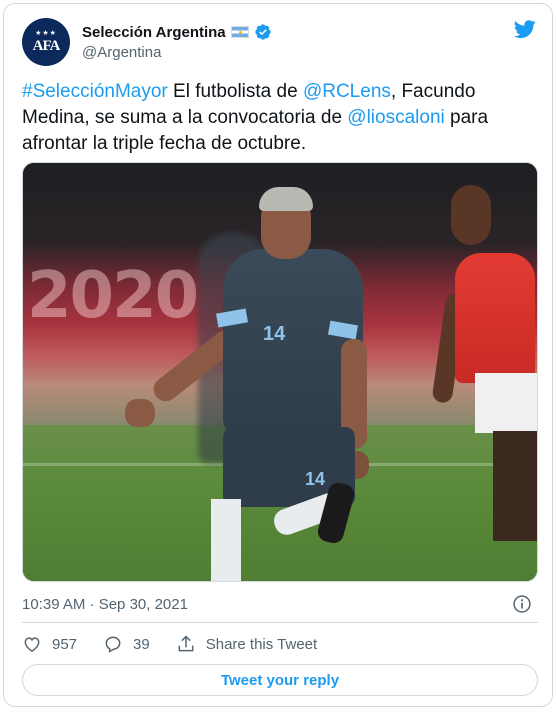 This screenshot has height=712, width=556. What do you see at coordinates (141, 644) in the screenshot?
I see `reply-count: 39` at bounding box center [141, 644].